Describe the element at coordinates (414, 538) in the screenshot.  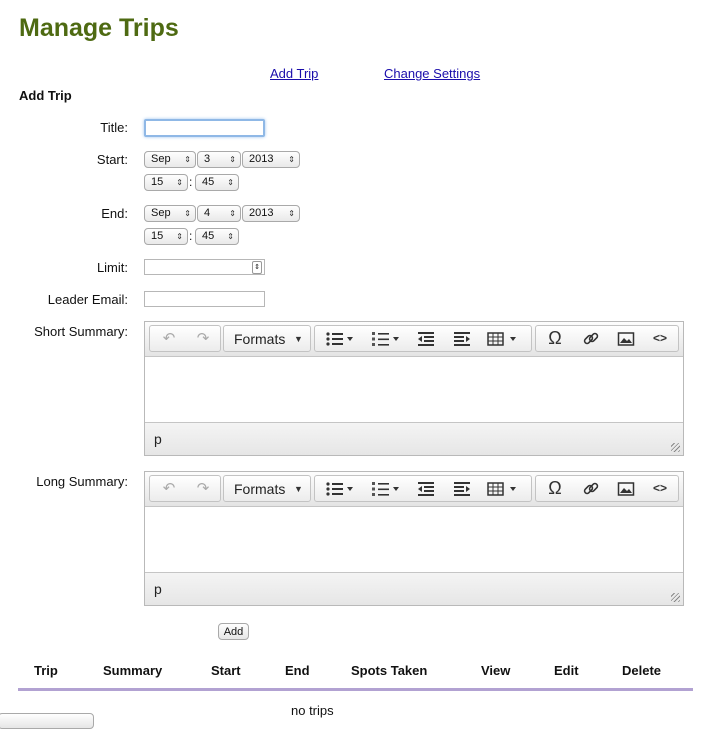
I see `long-summary-editor: ↶ ↷ Formats ▼ Ω <> p` at that location.